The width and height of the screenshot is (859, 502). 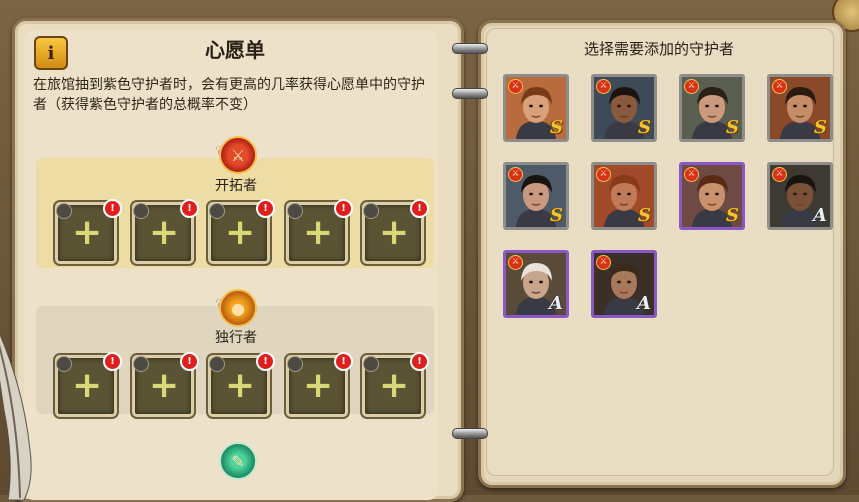 I want to click on section-label: 独行者, so click(x=236, y=338).